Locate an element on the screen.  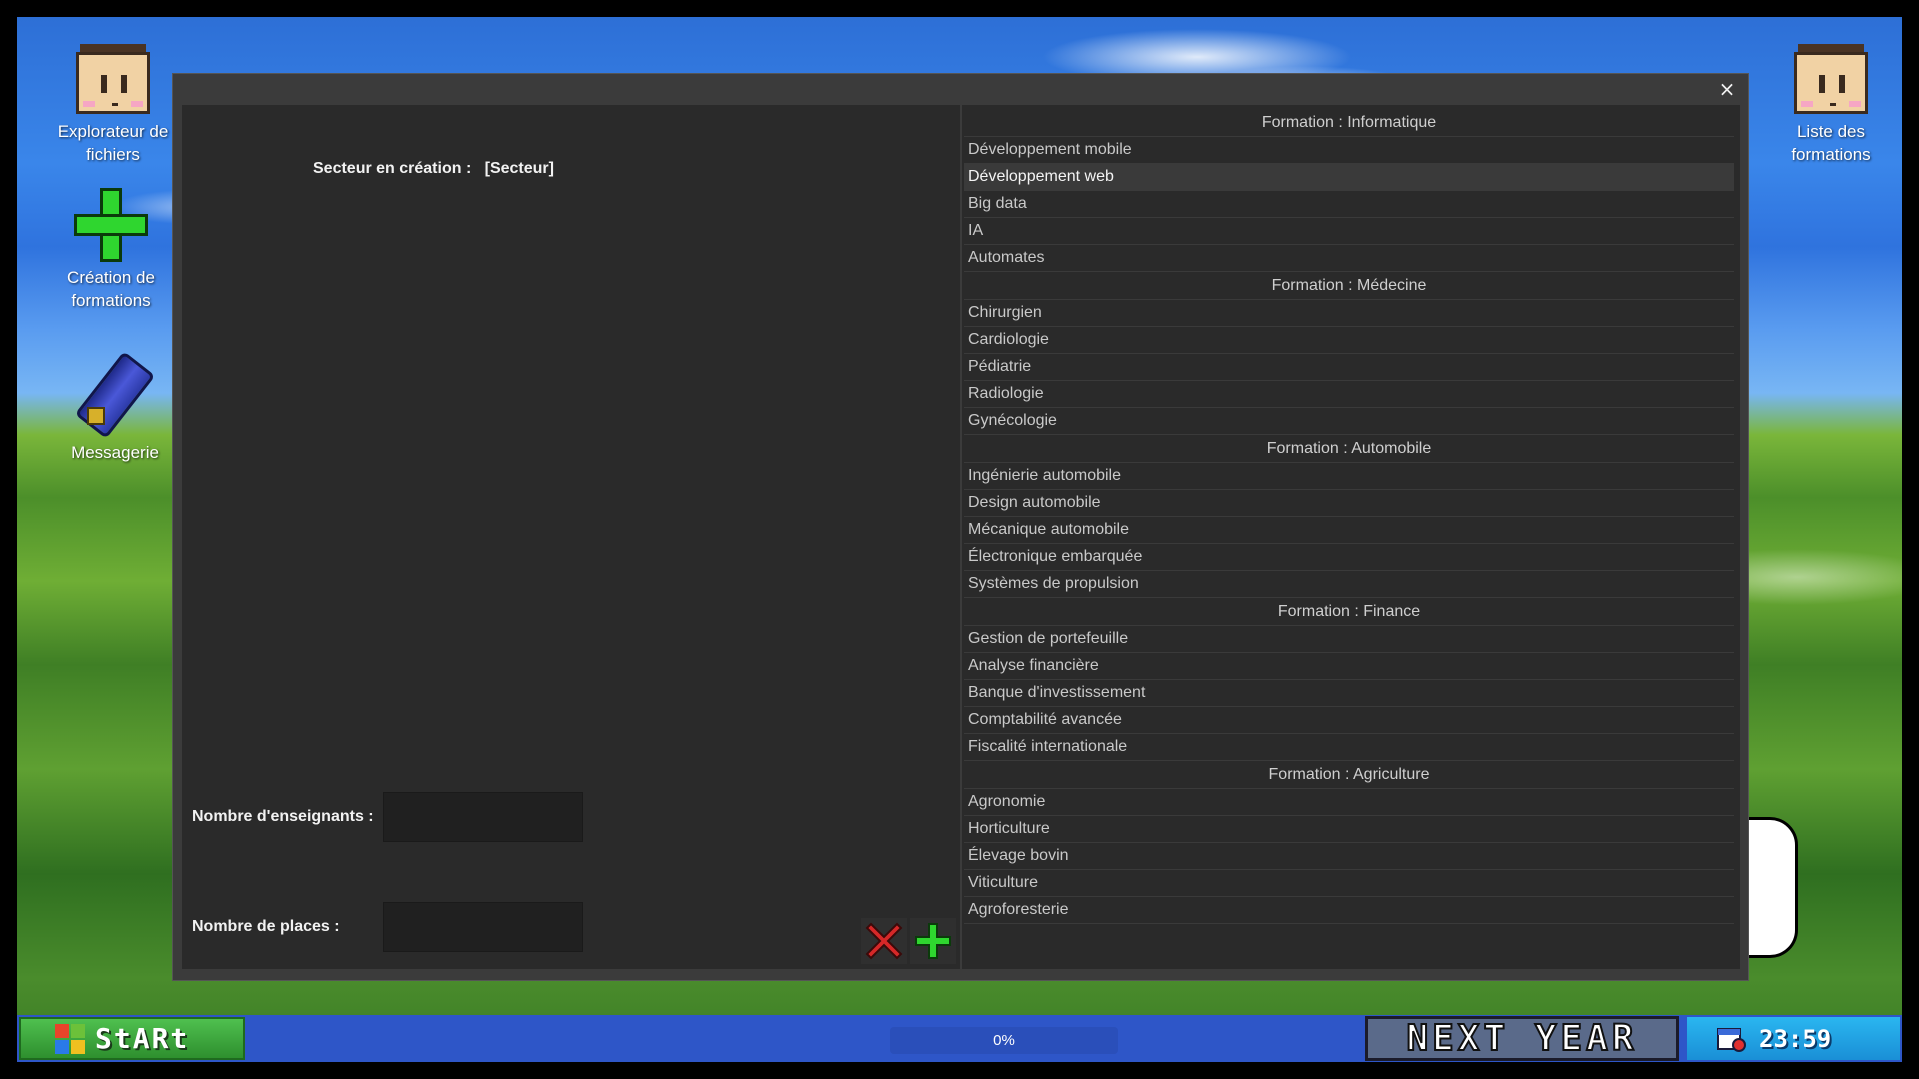
messaging-shortcut: Messagerie is located at coordinates (115, 405).